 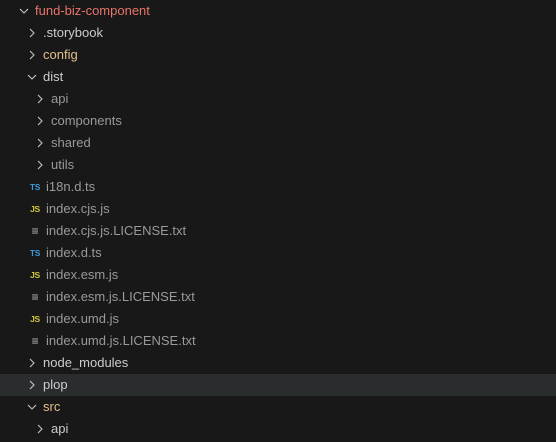 What do you see at coordinates (278, 385) in the screenshot?
I see `folder-item-plop: plop` at bounding box center [278, 385].